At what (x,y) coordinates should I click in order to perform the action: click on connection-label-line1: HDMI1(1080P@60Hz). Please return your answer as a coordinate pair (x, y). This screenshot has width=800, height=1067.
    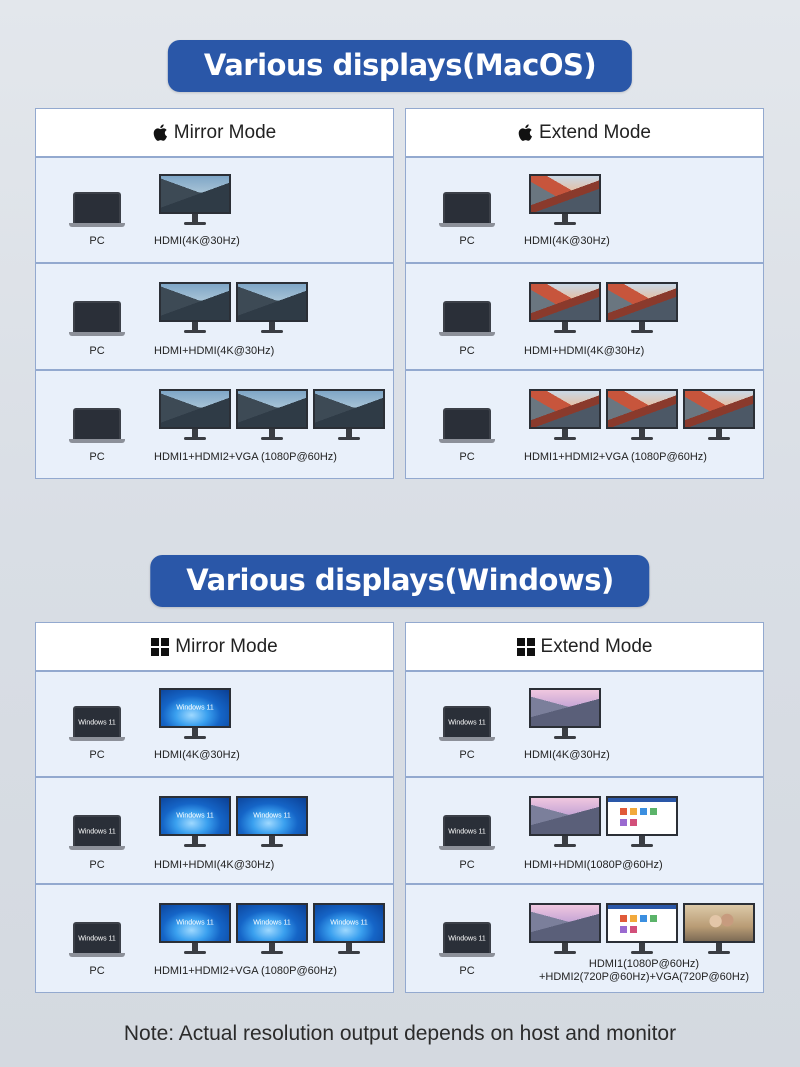
    Looking at the image, I should click on (644, 964).